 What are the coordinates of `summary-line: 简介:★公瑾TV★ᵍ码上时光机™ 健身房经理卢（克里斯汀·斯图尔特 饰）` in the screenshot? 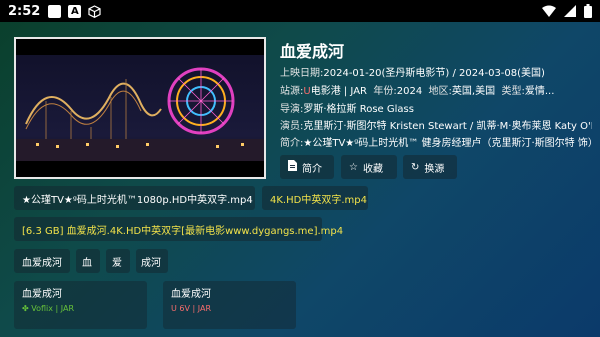 It's located at (436, 143).